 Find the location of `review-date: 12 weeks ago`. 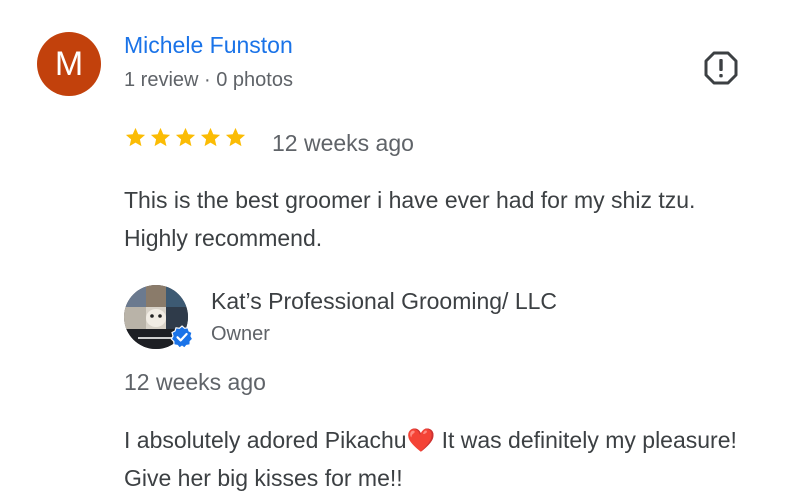

review-date: 12 weeks ago is located at coordinates (343, 143).